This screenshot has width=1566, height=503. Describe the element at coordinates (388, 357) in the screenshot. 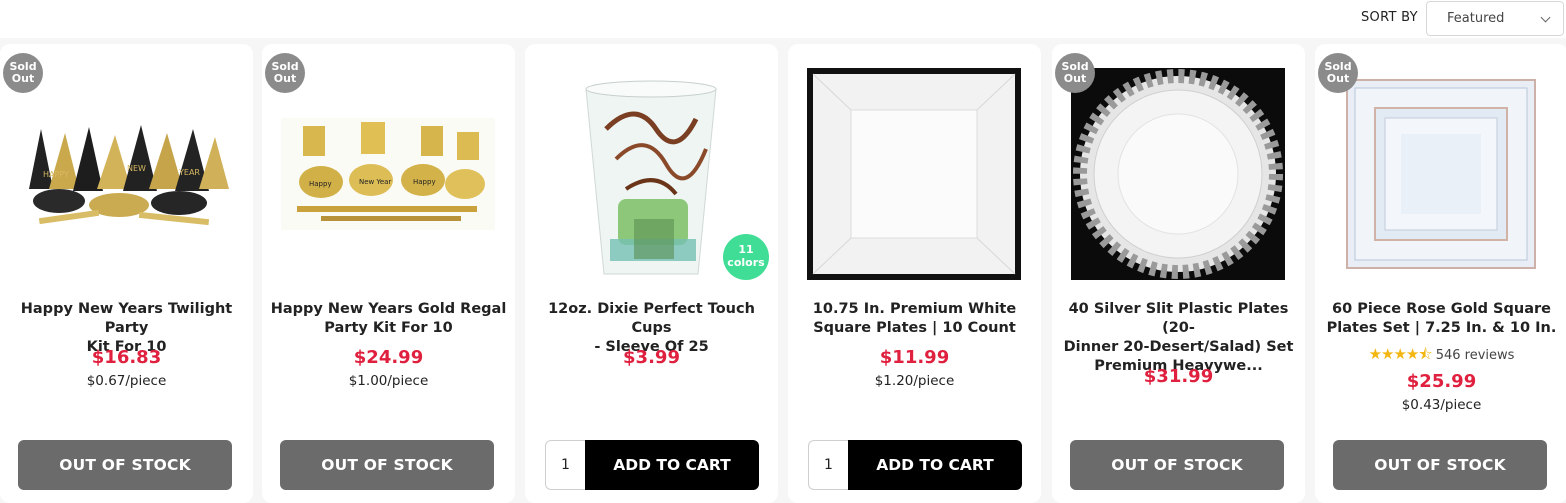

I see `product-price: $24.99` at that location.